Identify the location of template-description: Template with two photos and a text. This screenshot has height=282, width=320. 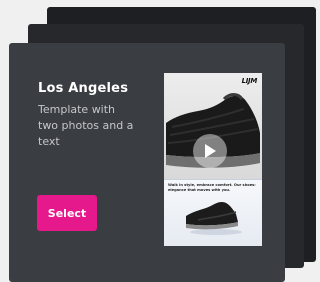
(86, 125).